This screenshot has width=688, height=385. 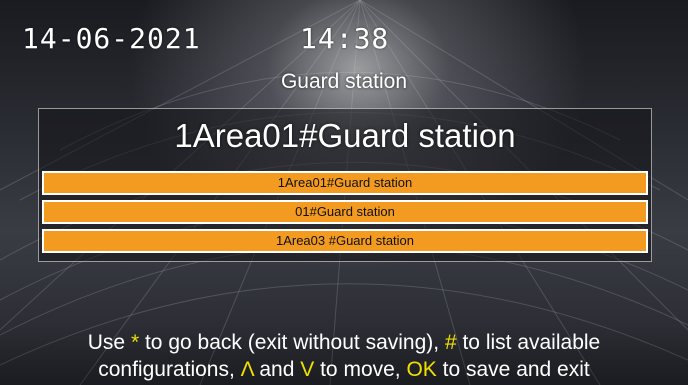 What do you see at coordinates (345, 38) in the screenshot?
I see `time-display: 14:38` at bounding box center [345, 38].